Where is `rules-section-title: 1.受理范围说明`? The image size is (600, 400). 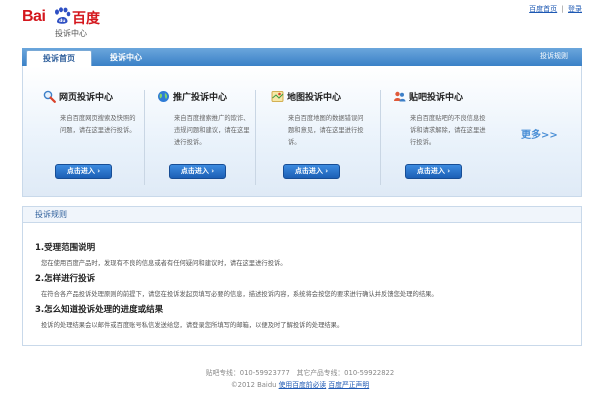 rules-section-title: 1.受理范围说明 is located at coordinates (65, 248).